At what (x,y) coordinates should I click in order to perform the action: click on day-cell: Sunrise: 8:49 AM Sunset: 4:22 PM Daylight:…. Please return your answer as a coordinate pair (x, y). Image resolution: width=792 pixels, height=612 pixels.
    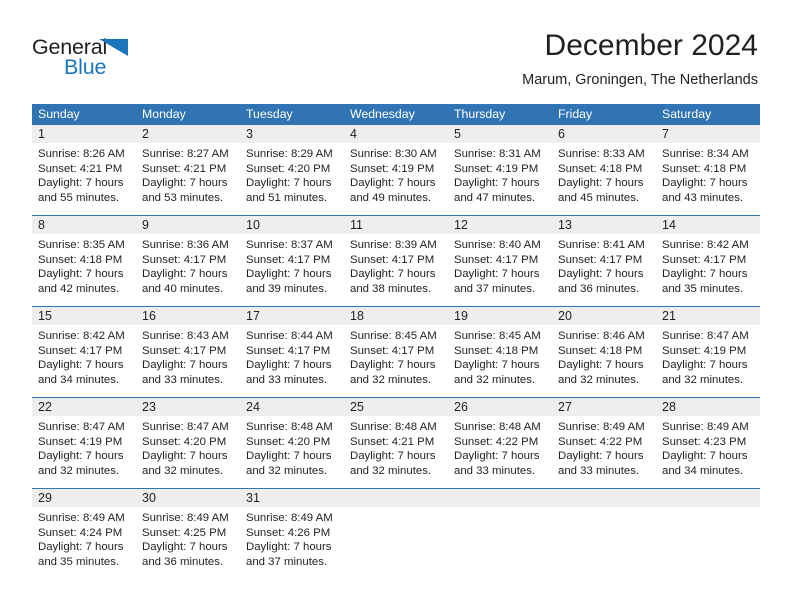
    Looking at the image, I should click on (604, 452).